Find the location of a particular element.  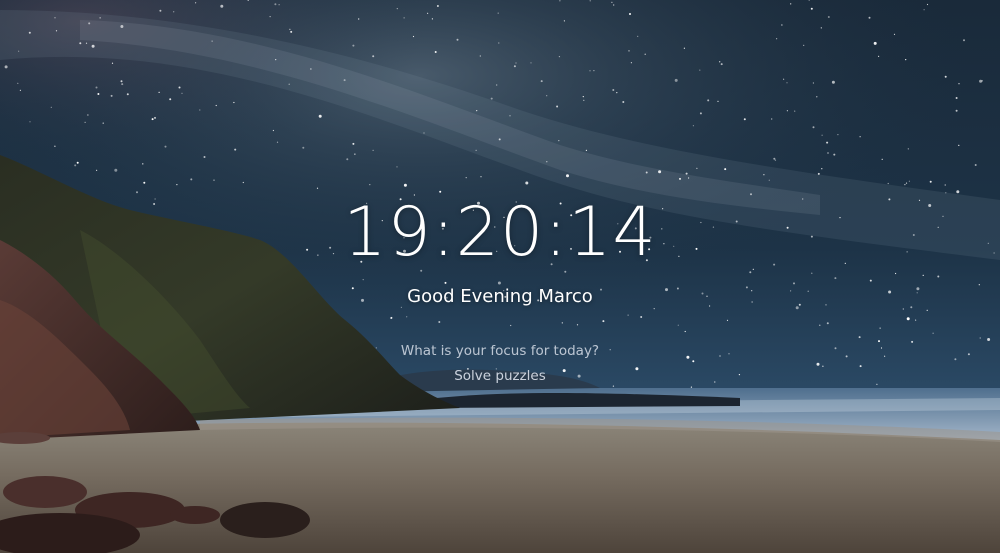

focus-input is located at coordinates (500, 376).